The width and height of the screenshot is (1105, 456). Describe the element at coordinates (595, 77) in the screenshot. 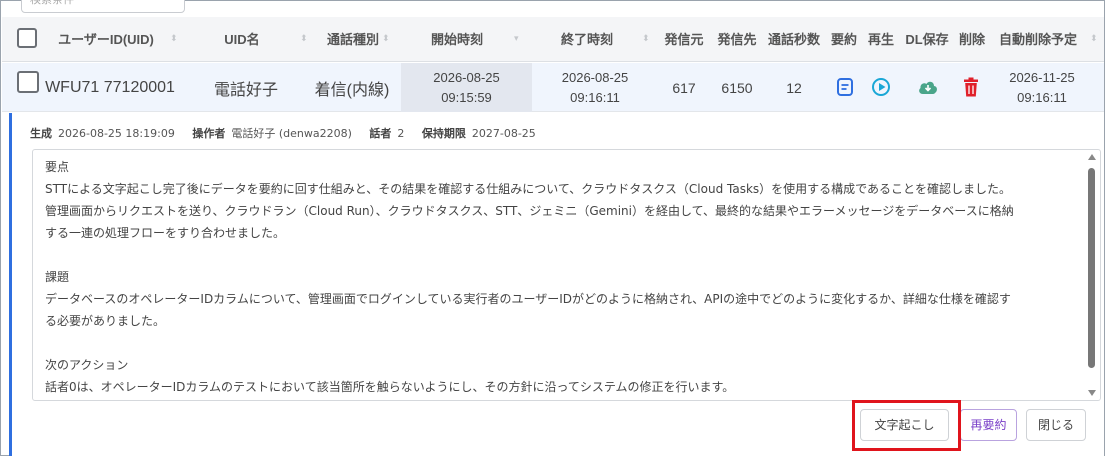

I see `end-date: 2026-08-25` at that location.